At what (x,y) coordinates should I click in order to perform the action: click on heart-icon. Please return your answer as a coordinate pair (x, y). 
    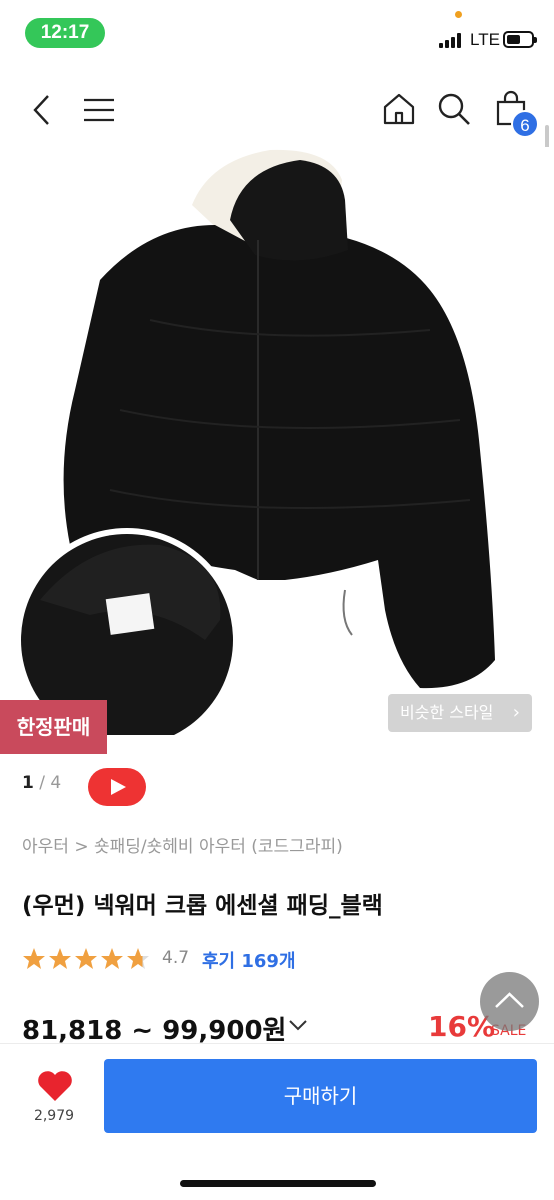
    Looking at the image, I should click on (55, 1086).